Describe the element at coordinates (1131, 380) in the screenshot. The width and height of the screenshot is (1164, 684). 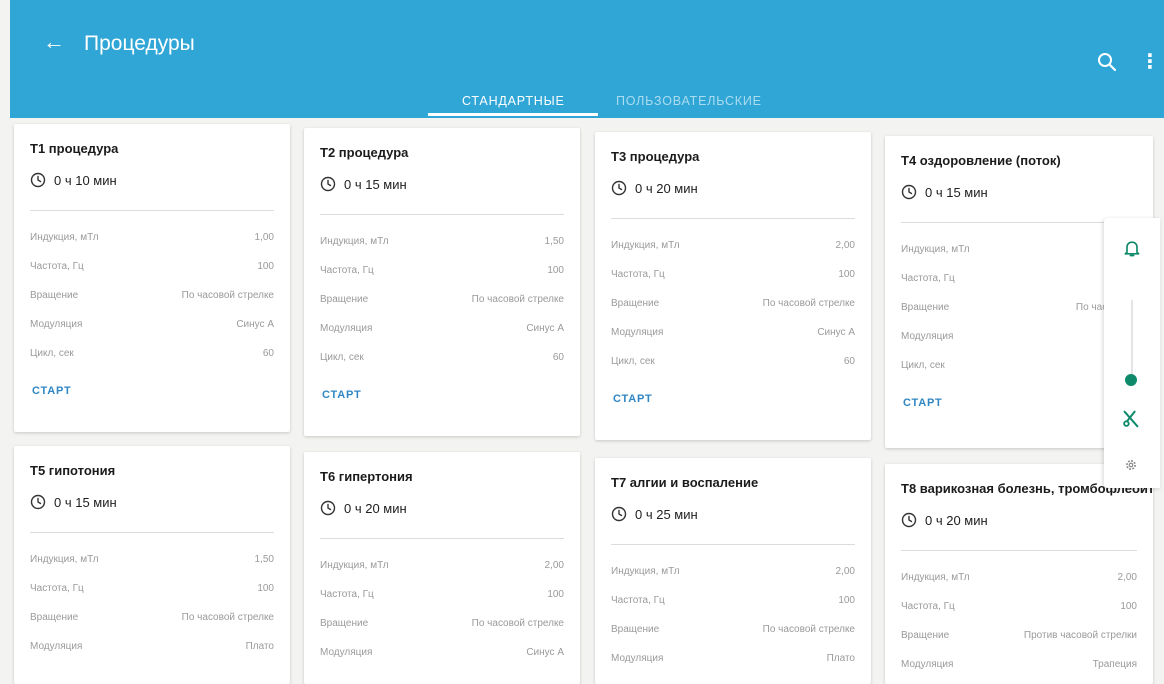
I see `side-slider-knob` at that location.